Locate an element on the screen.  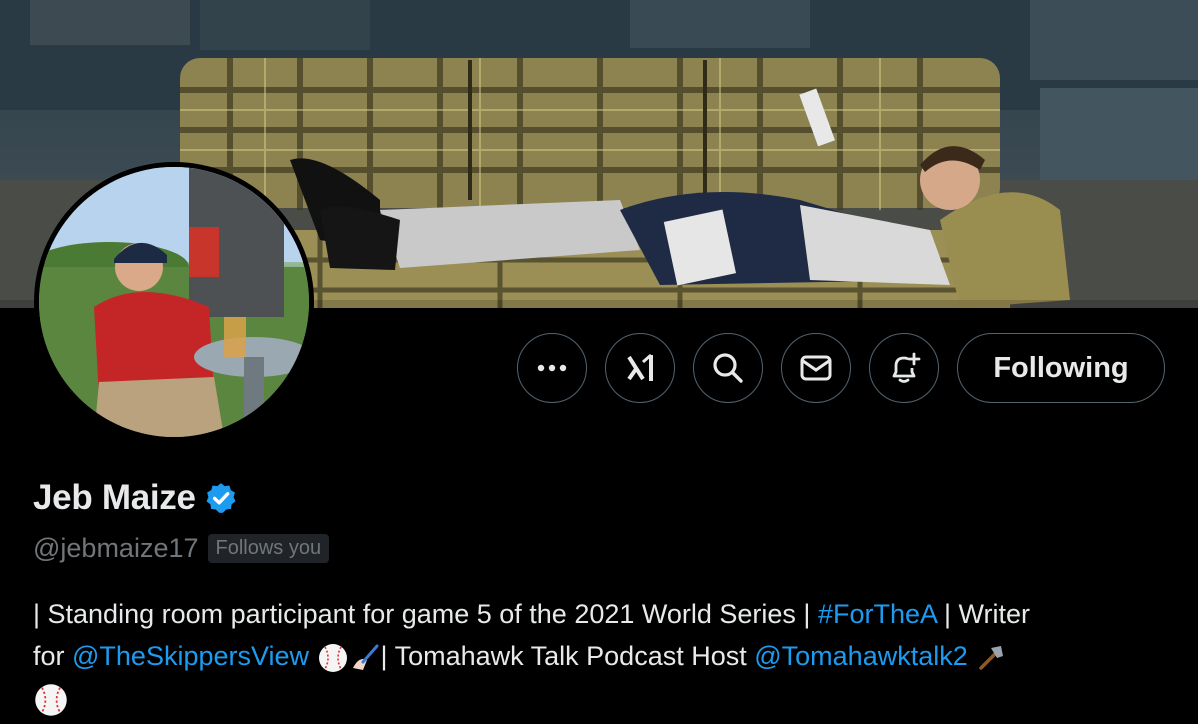
notify-button is located at coordinates (904, 368).